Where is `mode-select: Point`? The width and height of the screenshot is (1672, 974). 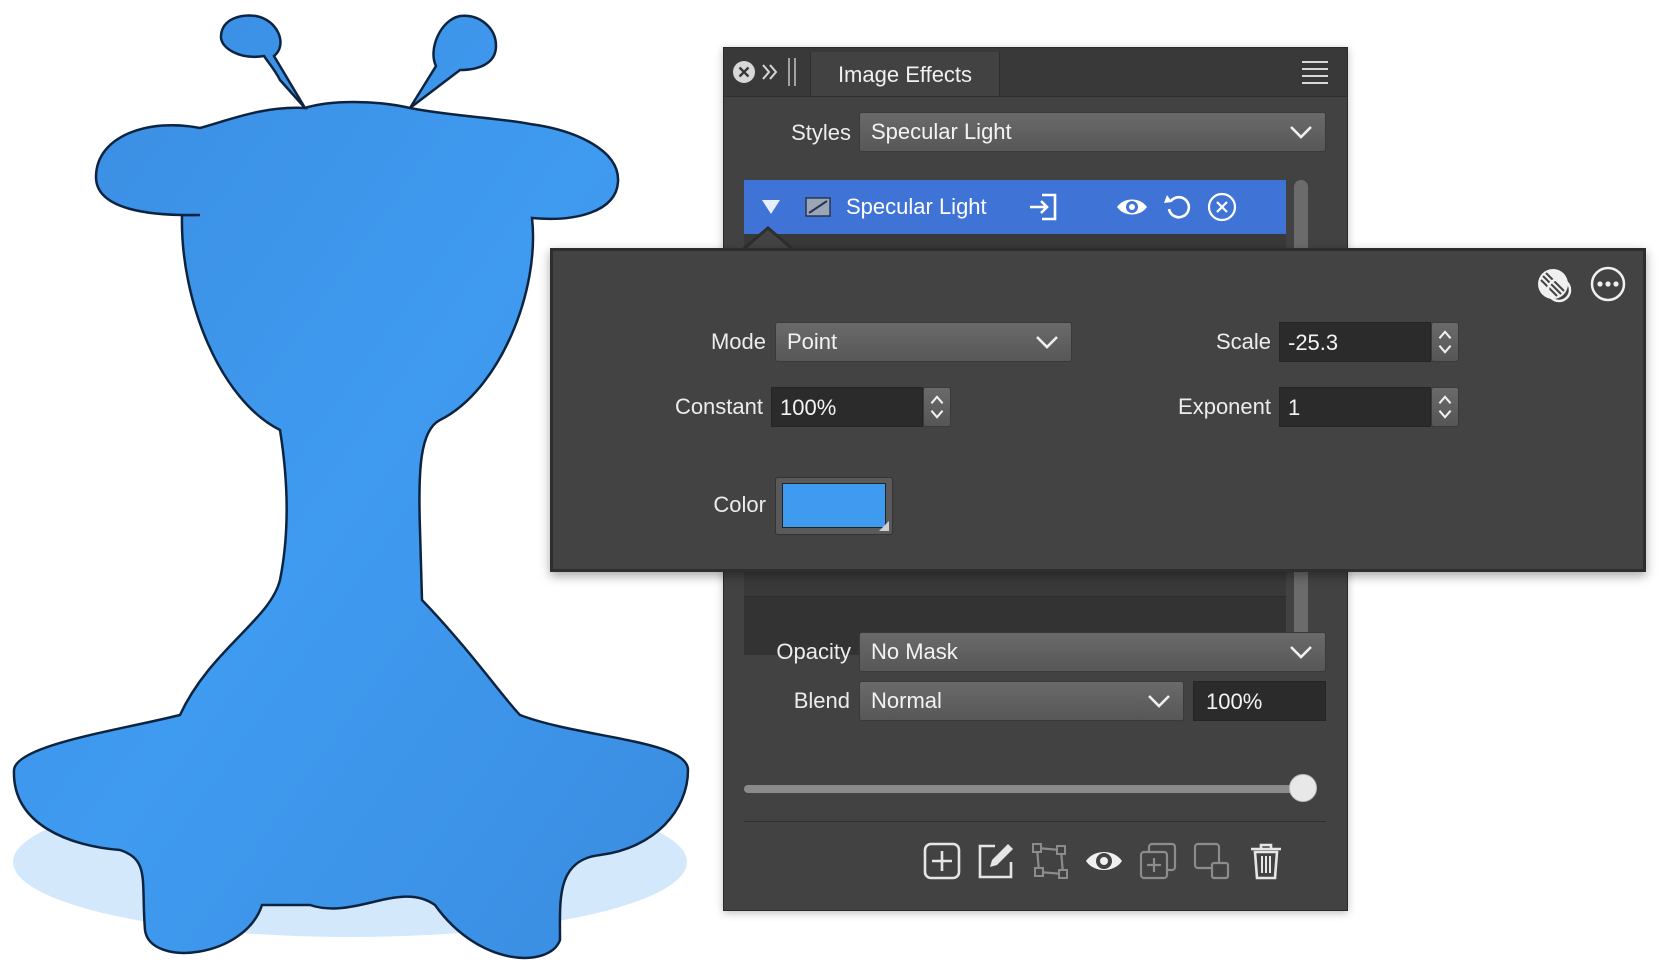 mode-select: Point is located at coordinates (923, 342).